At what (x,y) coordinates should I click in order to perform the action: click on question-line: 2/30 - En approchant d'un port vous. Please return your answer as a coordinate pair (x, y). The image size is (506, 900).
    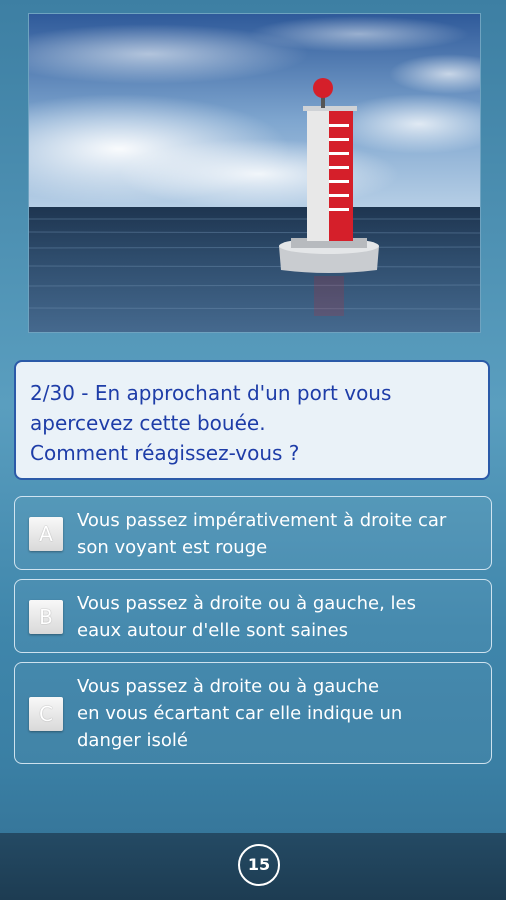
    Looking at the image, I should click on (211, 393).